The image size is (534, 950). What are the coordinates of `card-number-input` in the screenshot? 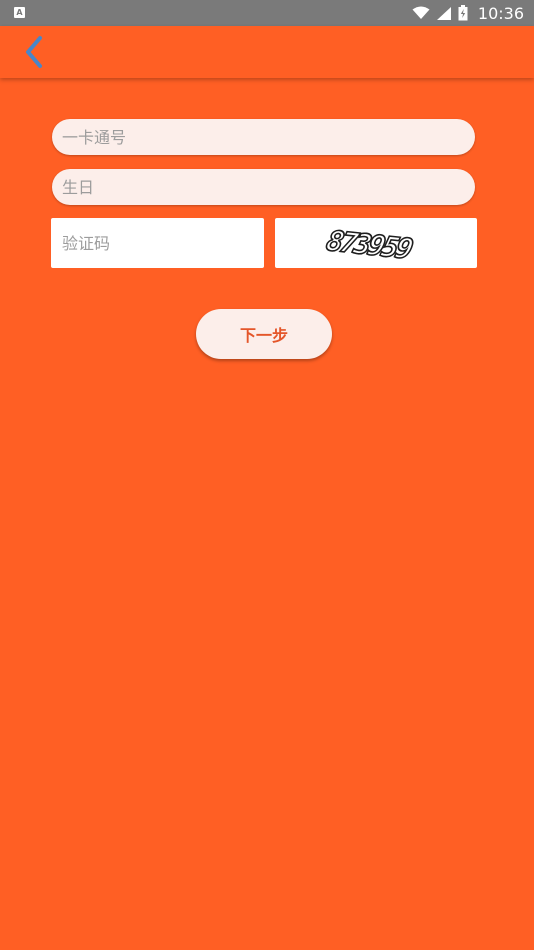 It's located at (263, 137).